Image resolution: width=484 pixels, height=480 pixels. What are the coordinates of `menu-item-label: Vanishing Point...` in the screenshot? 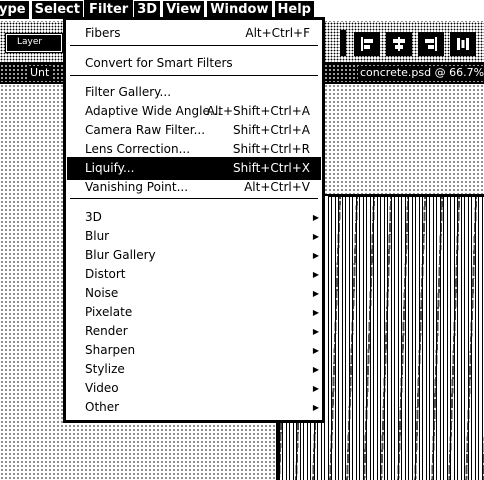 It's located at (137, 187).